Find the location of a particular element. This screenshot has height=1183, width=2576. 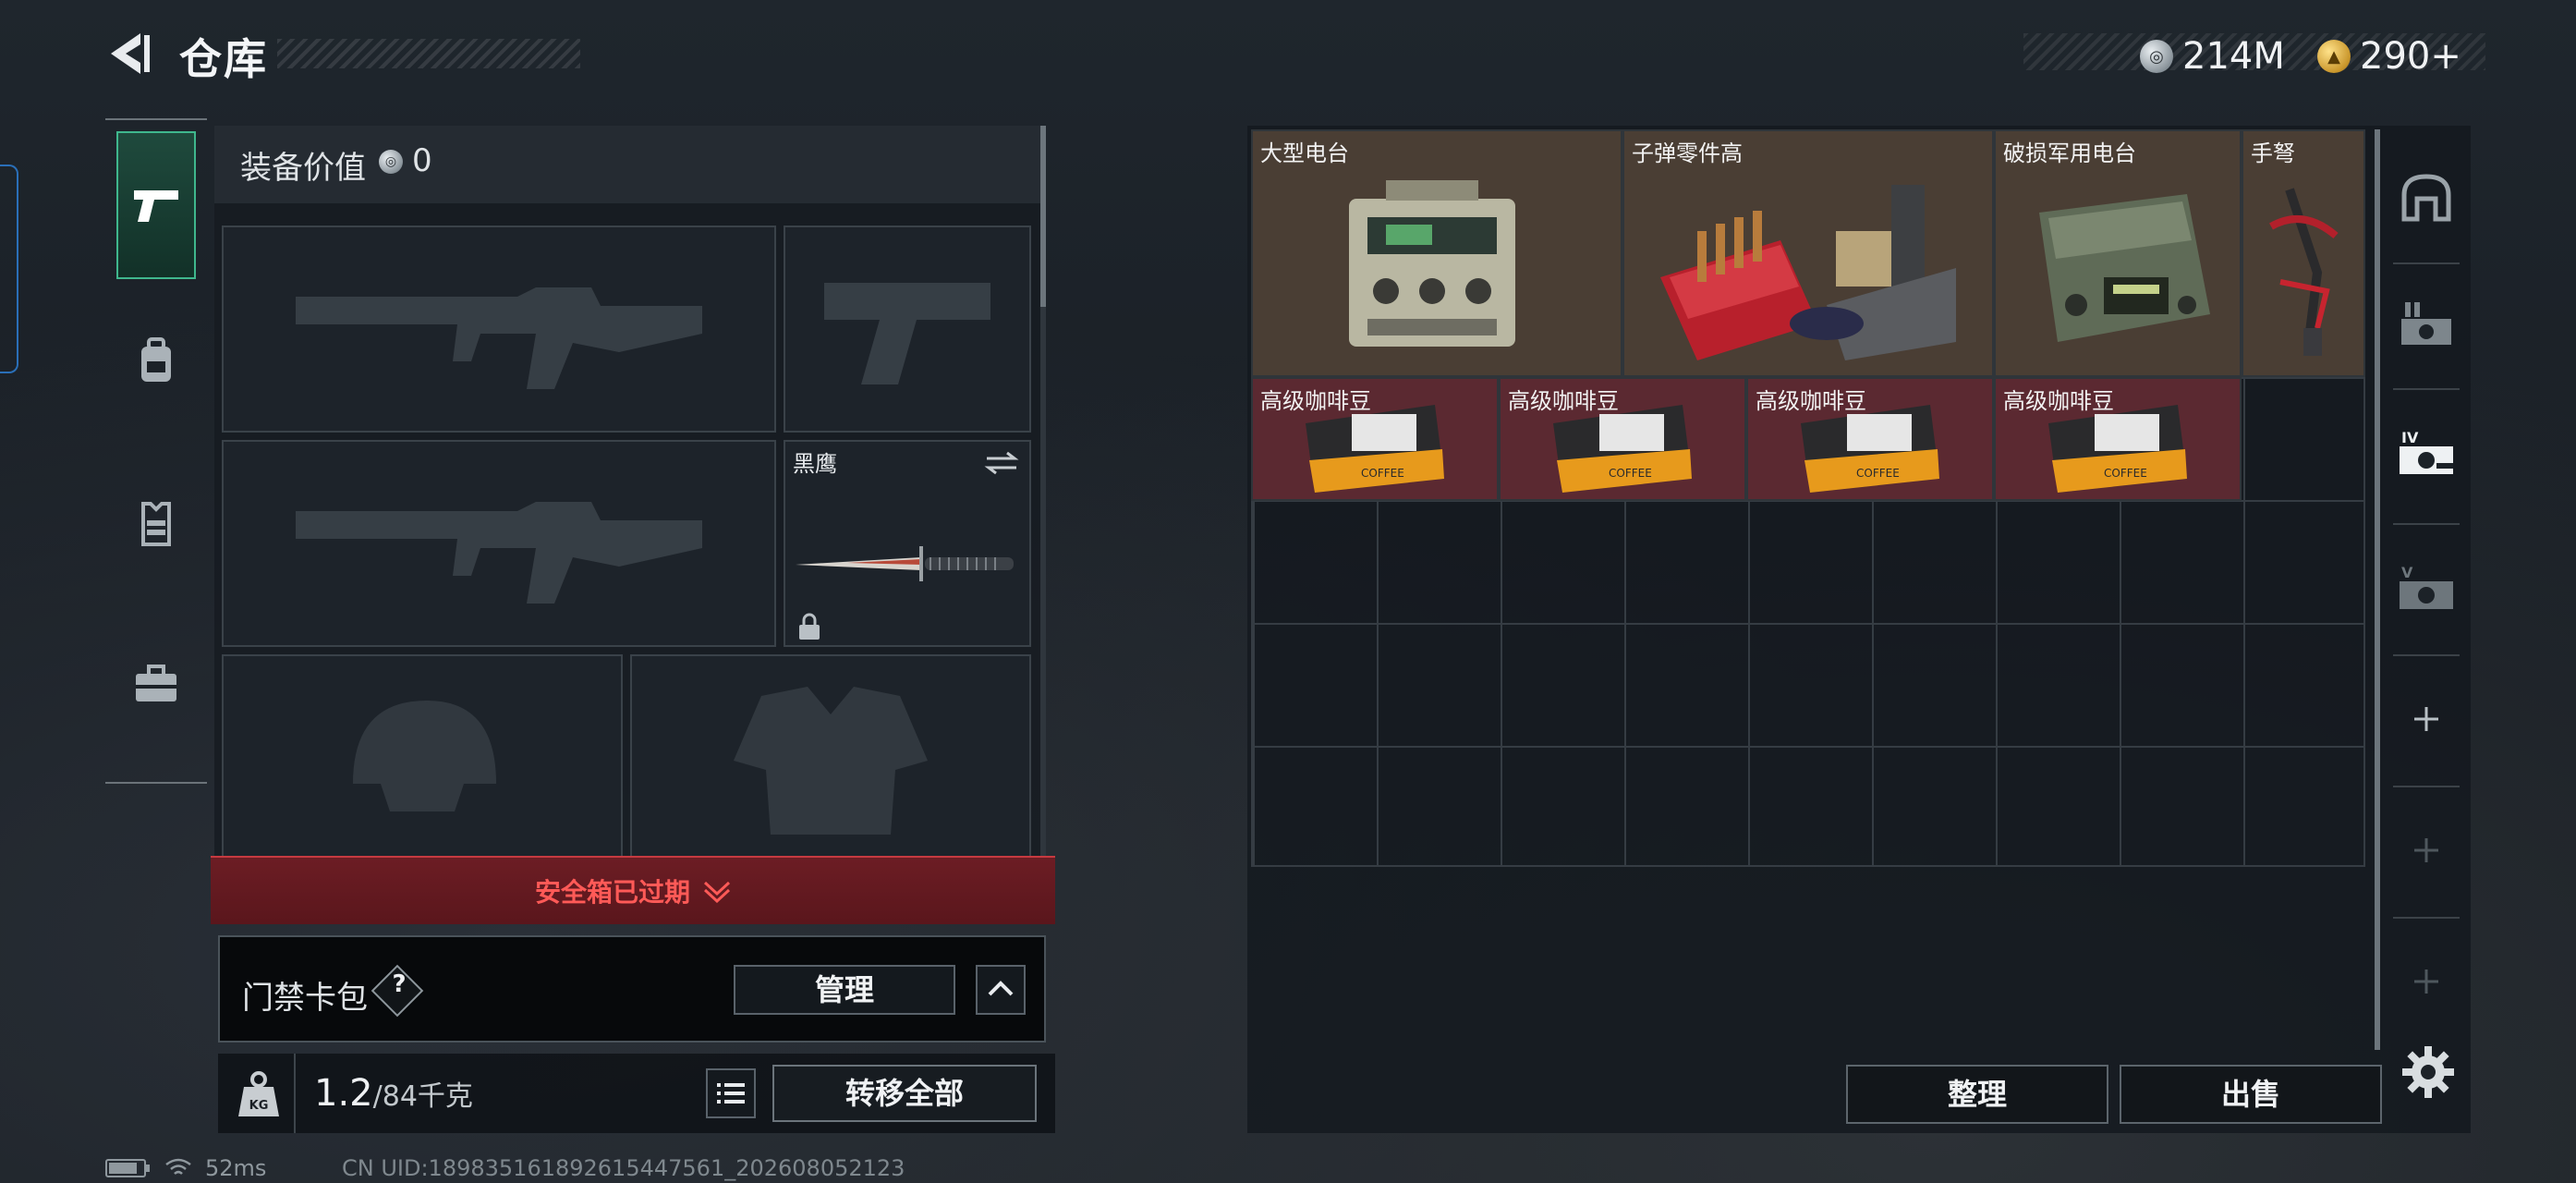

equipment-scrollbar-thumb is located at coordinates (1043, 217).